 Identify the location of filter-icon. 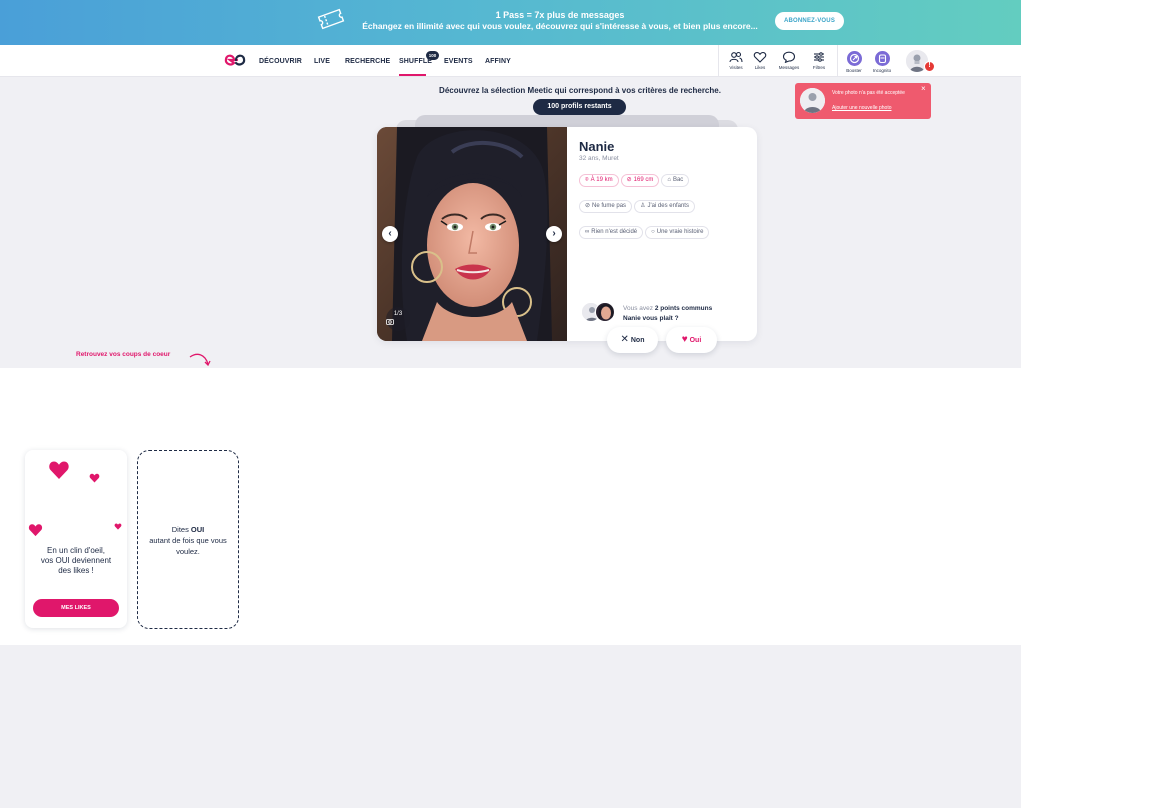
(819, 57).